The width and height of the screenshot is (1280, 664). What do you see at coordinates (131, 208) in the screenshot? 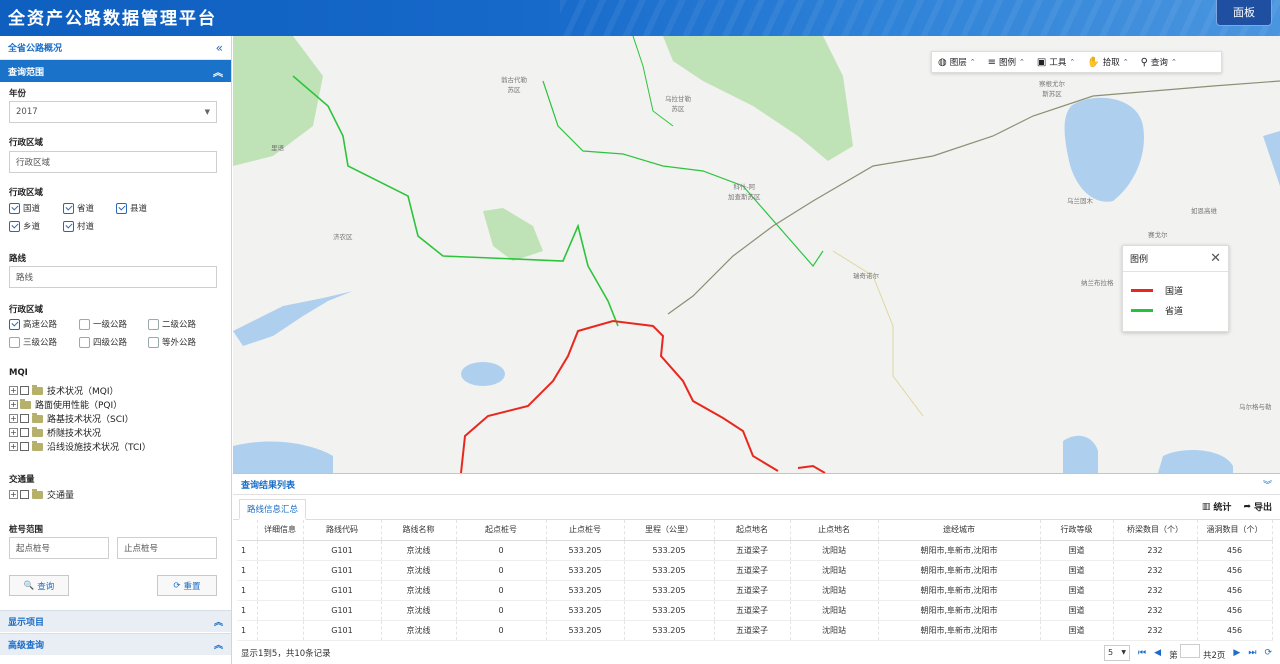
I see `checkbox-county-road: 县道` at bounding box center [131, 208].